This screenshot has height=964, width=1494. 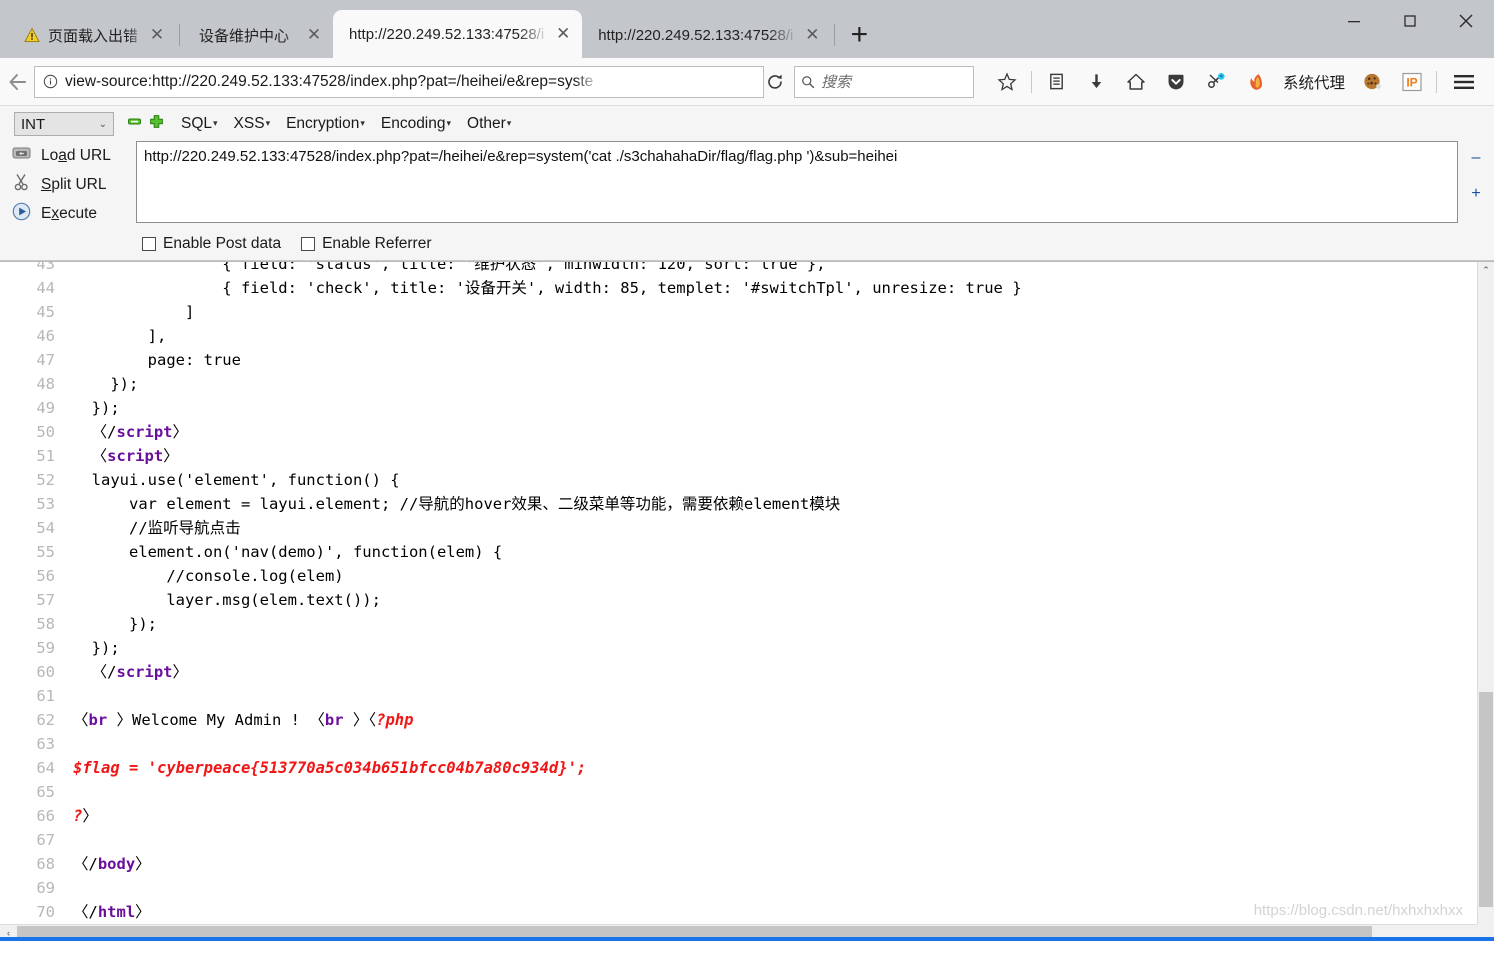 What do you see at coordinates (1354, 21) in the screenshot?
I see `minimize-button` at bounding box center [1354, 21].